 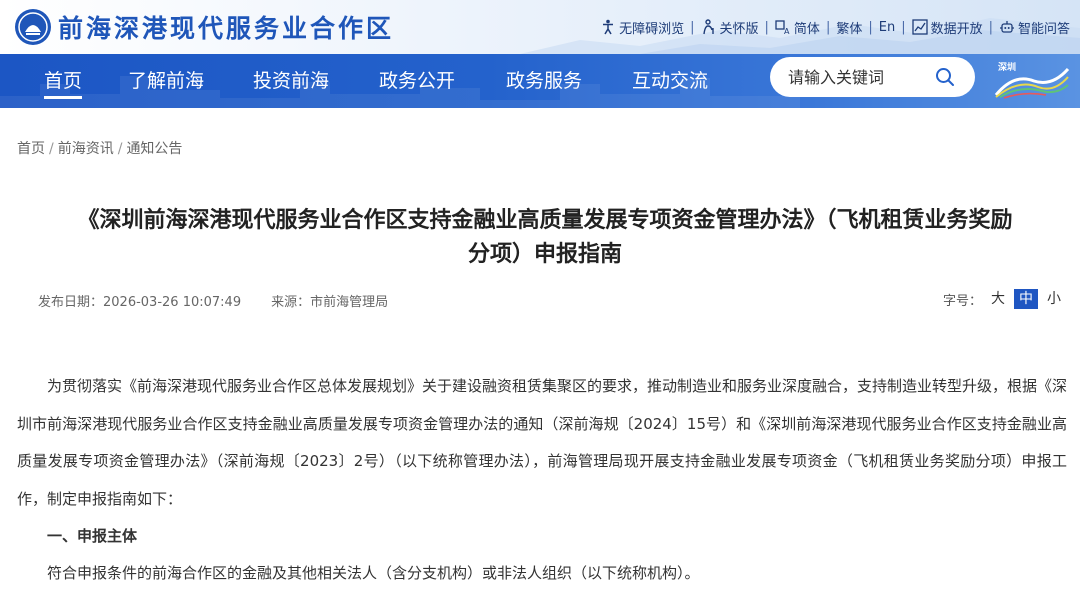 What do you see at coordinates (291, 79) in the screenshot?
I see `nav-item-invest: 投资前海` at bounding box center [291, 79].